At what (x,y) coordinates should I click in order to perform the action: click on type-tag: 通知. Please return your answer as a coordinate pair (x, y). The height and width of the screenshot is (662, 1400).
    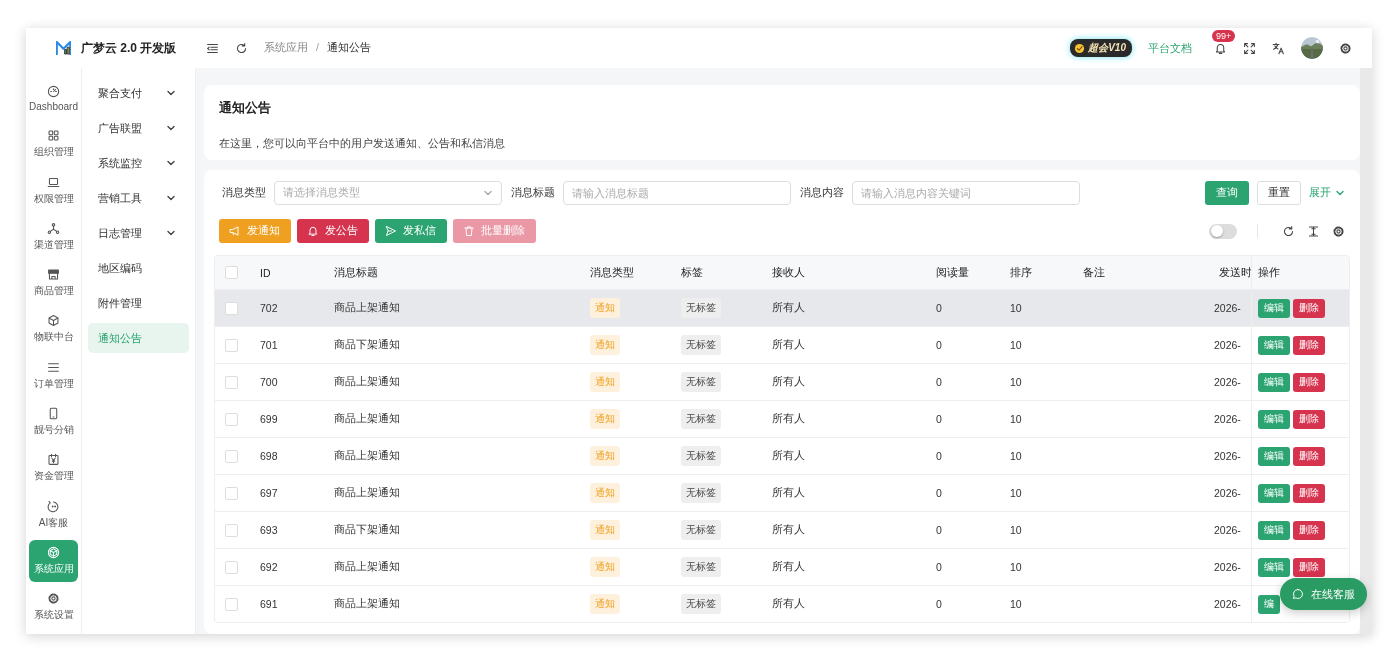
    Looking at the image, I should click on (605, 382).